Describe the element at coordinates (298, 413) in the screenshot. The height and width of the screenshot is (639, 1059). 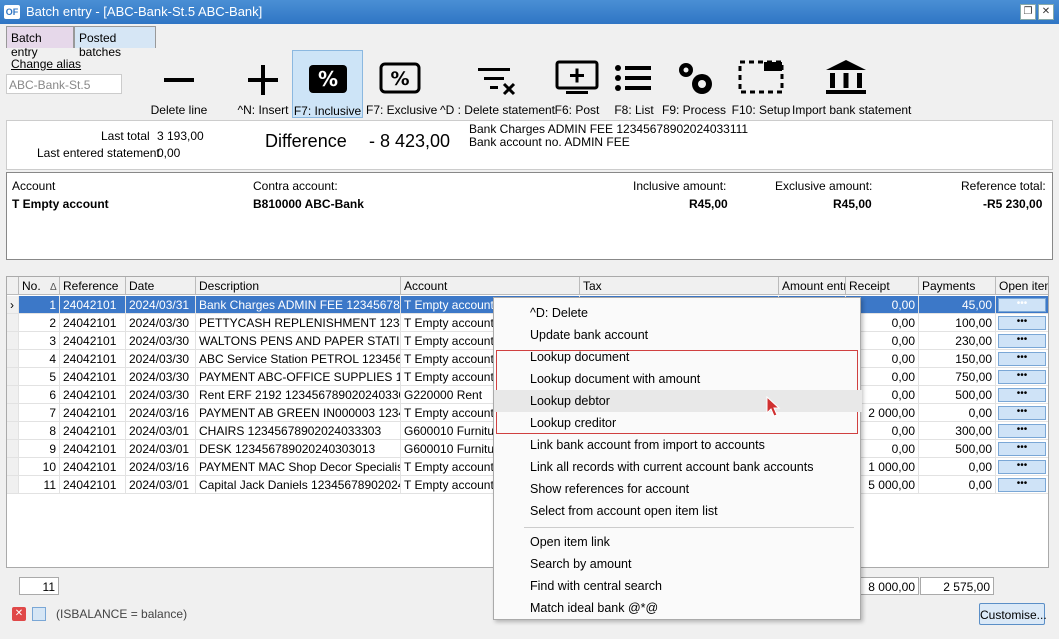
I see `table-cell: PAYMENT AB GREEN IN000003 123456` at that location.